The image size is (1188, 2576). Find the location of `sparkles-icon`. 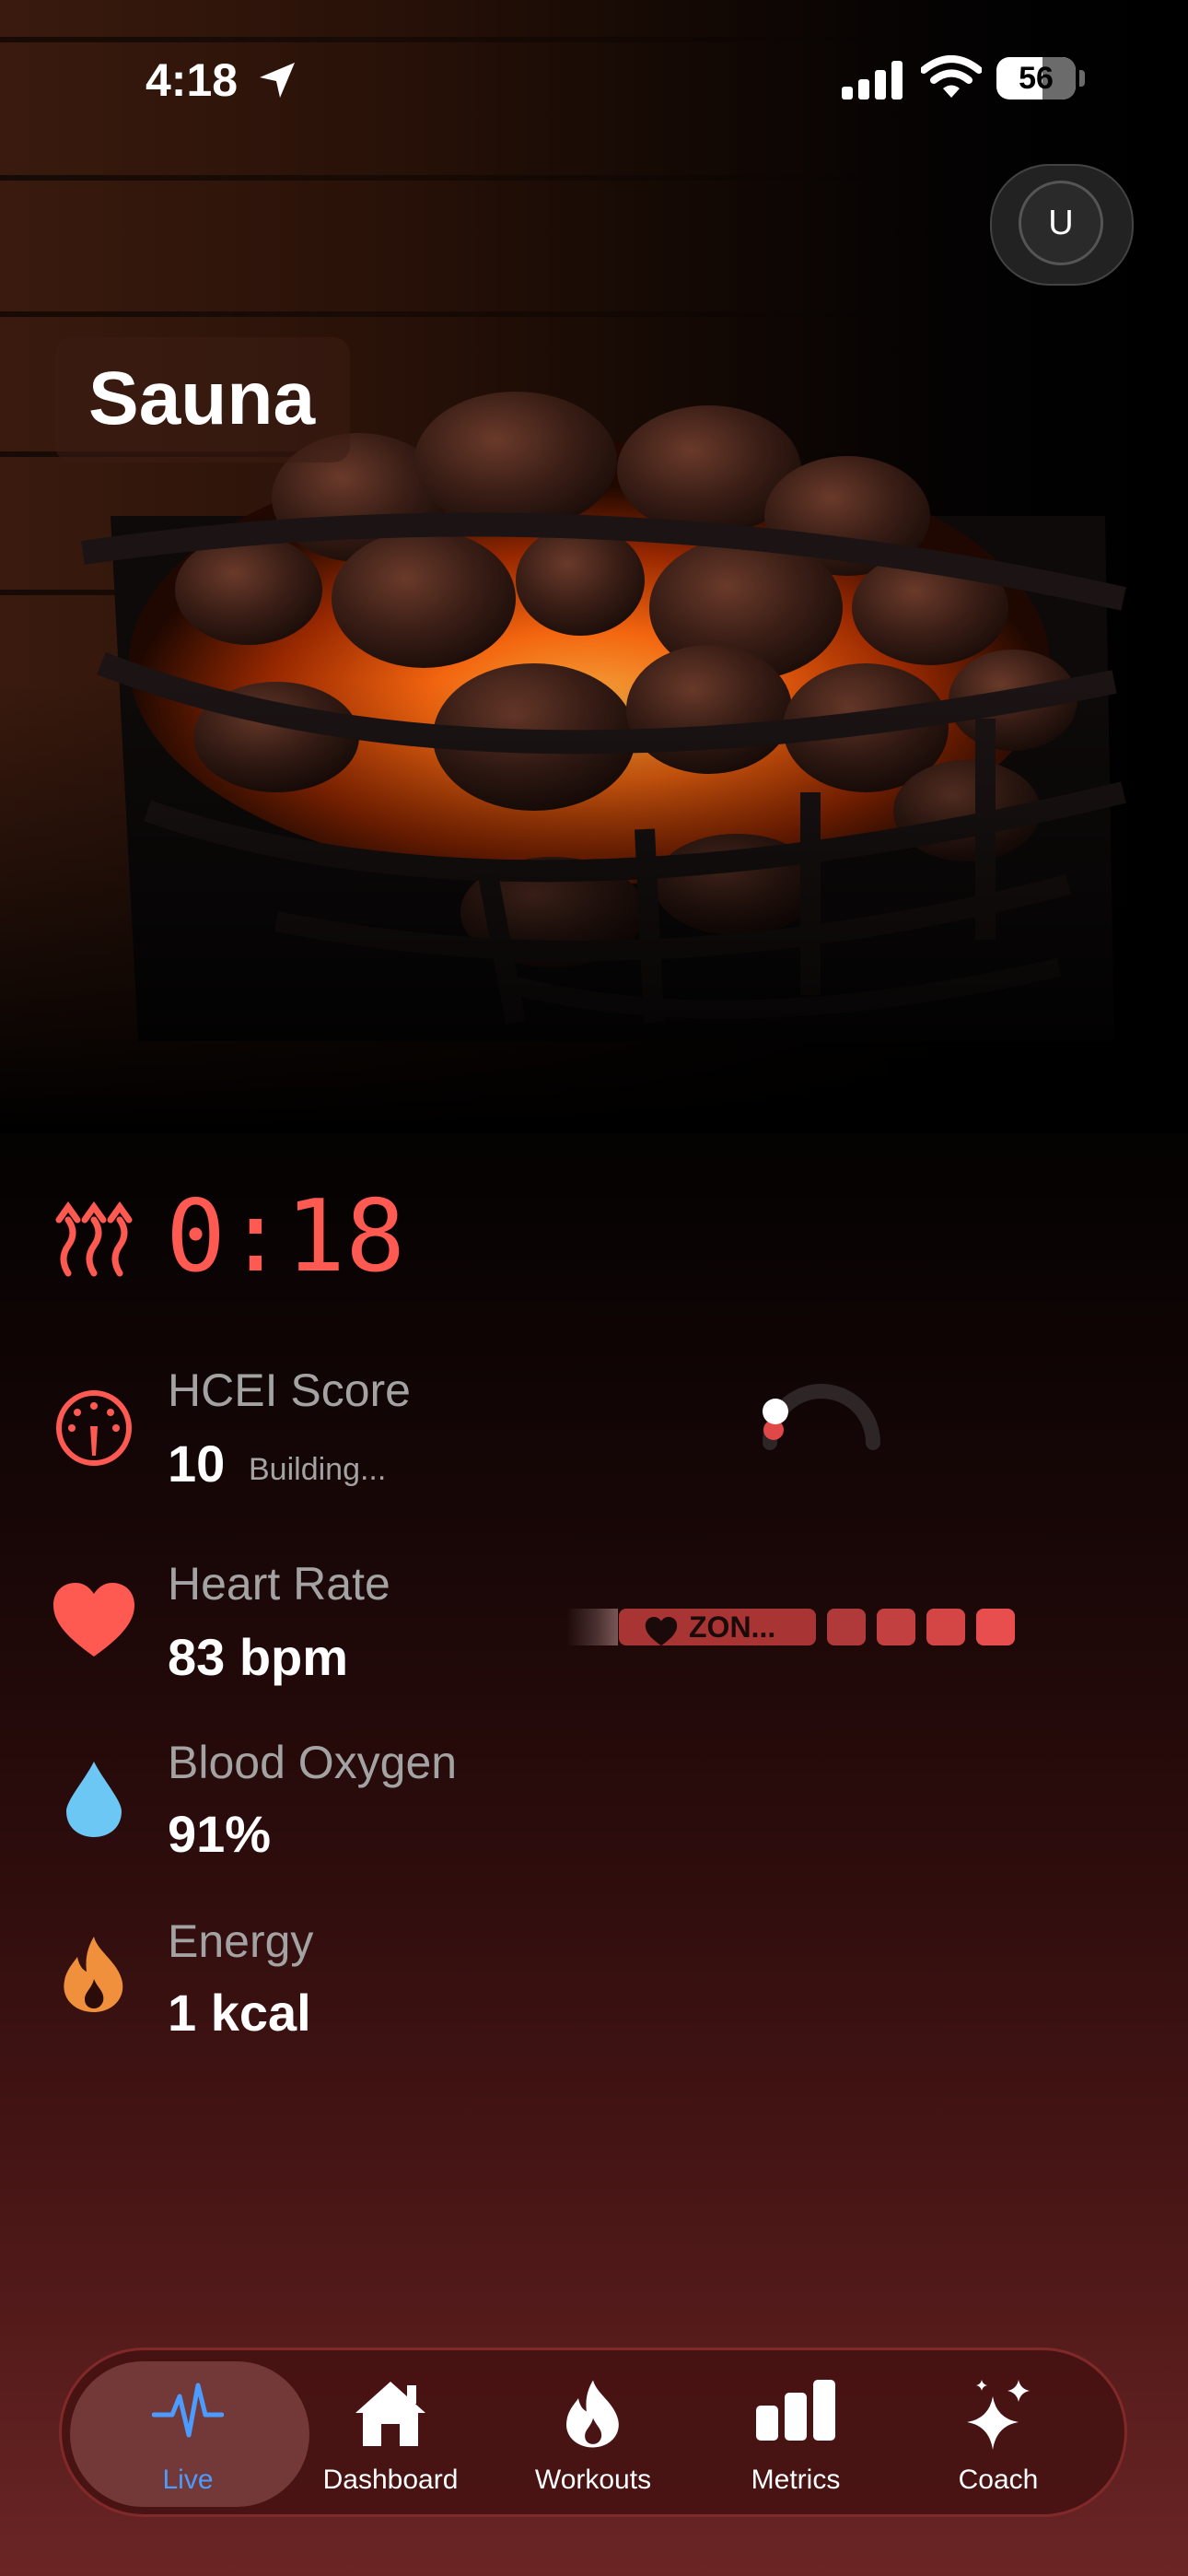

sparkles-icon is located at coordinates (998, 2415).